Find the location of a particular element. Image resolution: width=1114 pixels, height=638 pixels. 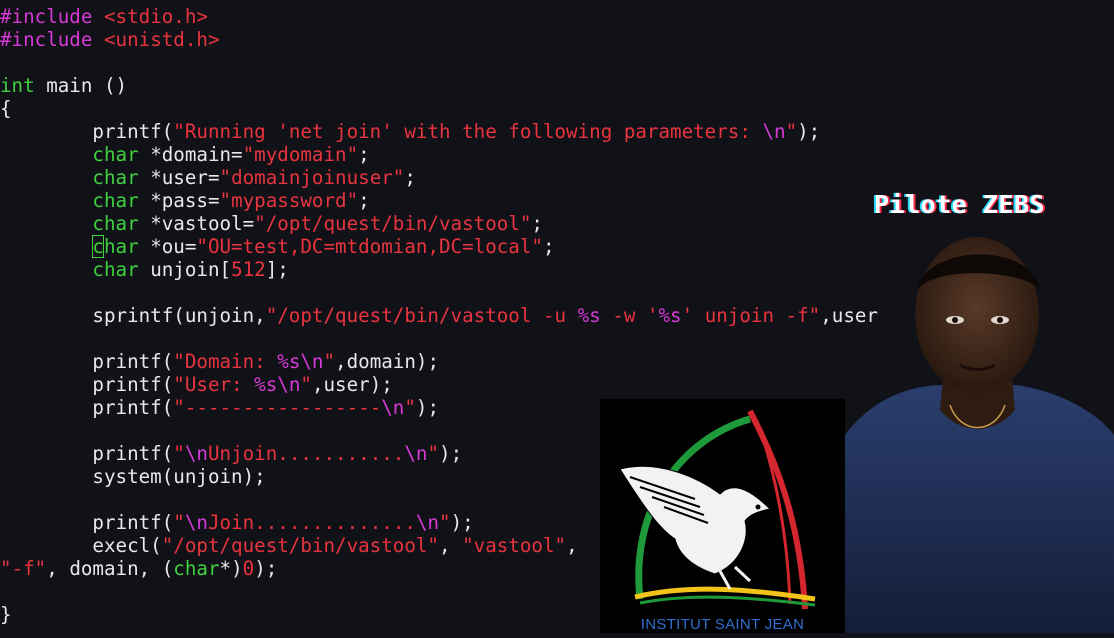

punct: ]; is located at coordinates (277, 269).